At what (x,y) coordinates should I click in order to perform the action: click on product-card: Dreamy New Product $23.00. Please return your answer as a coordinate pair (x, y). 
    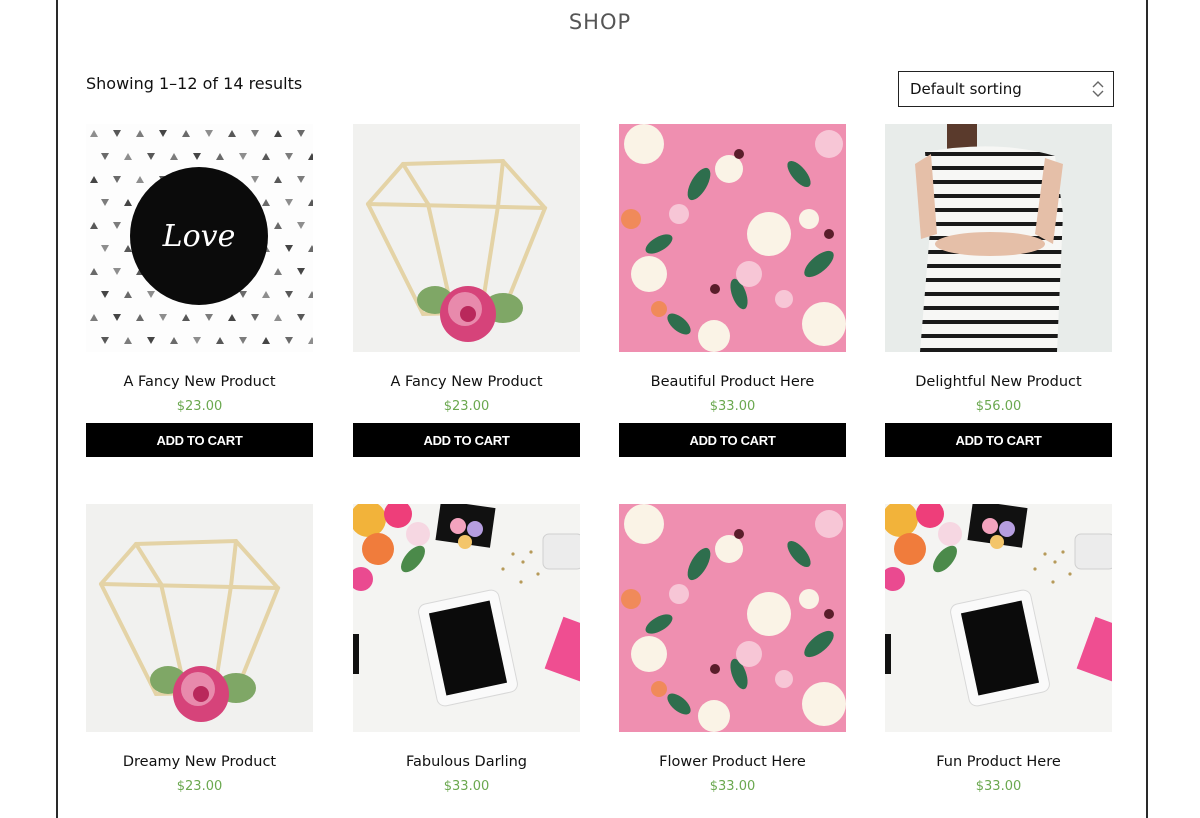
    Looking at the image, I should click on (199, 649).